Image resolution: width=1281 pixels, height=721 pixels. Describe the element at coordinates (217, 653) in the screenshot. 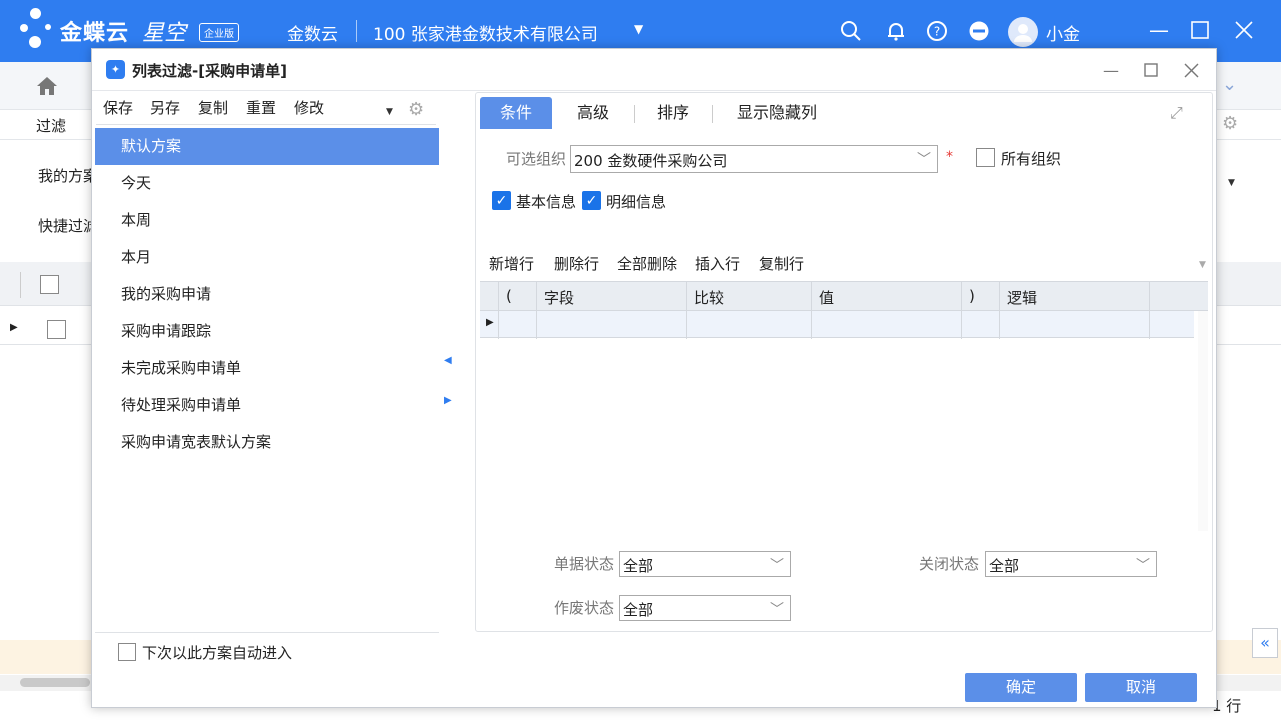

I see `auto-enter-label: 下次以此方案自动进入` at that location.